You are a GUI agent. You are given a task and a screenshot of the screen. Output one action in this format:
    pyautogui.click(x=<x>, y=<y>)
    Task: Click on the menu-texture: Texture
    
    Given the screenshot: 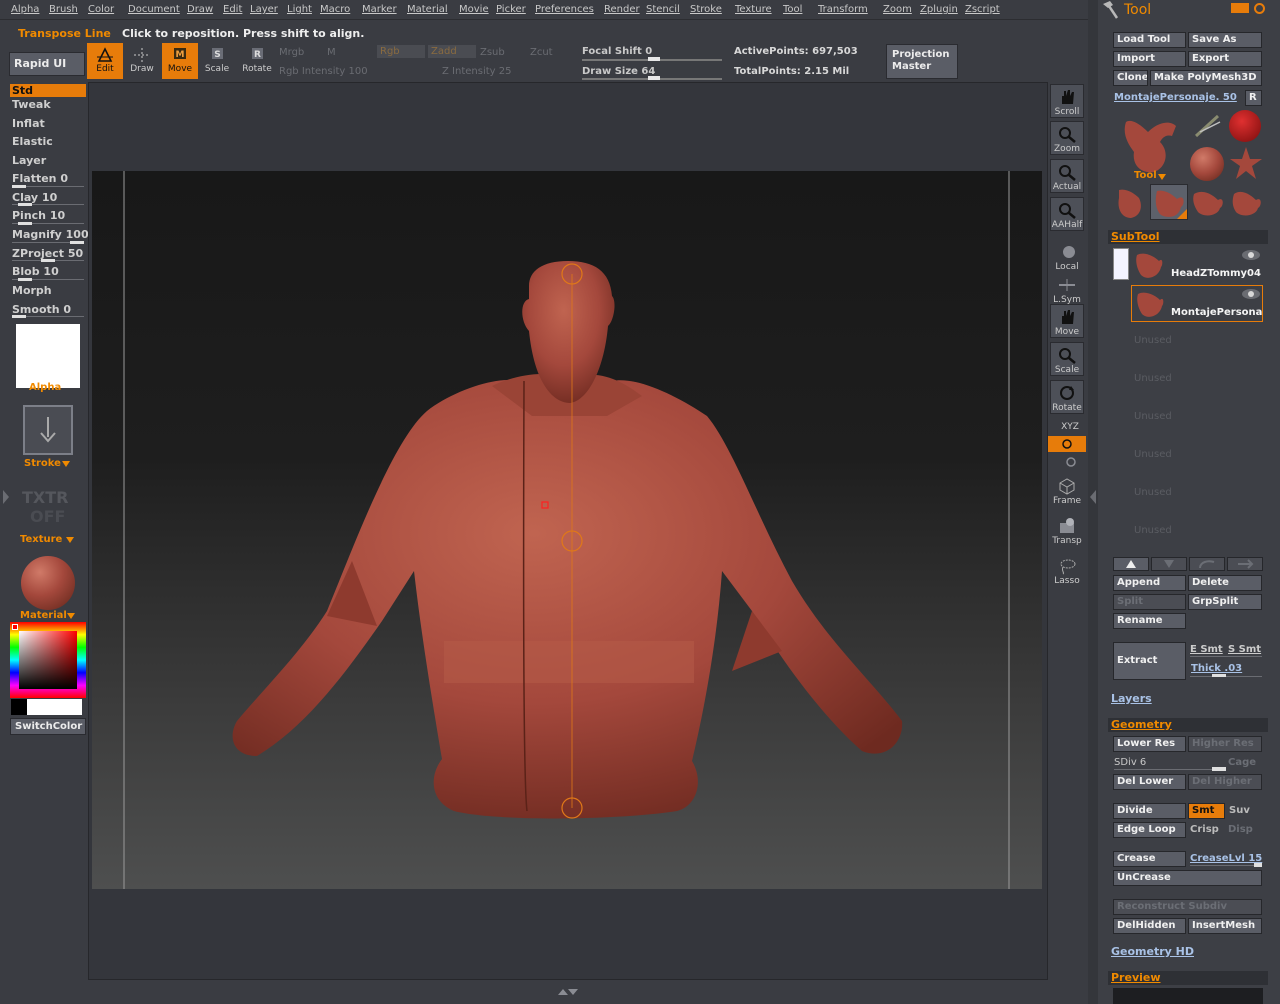 What is the action you would take?
    pyautogui.click(x=753, y=9)
    